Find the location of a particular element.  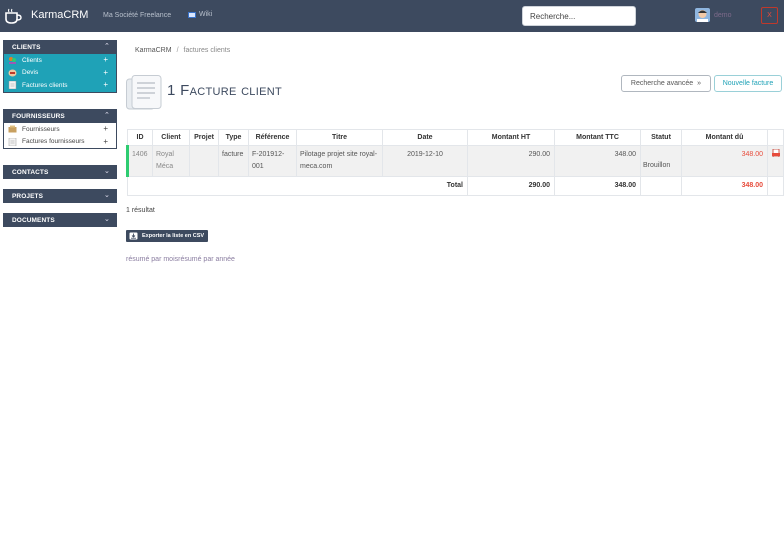

add-supplier-invoice-button: + is located at coordinates (105, 141).